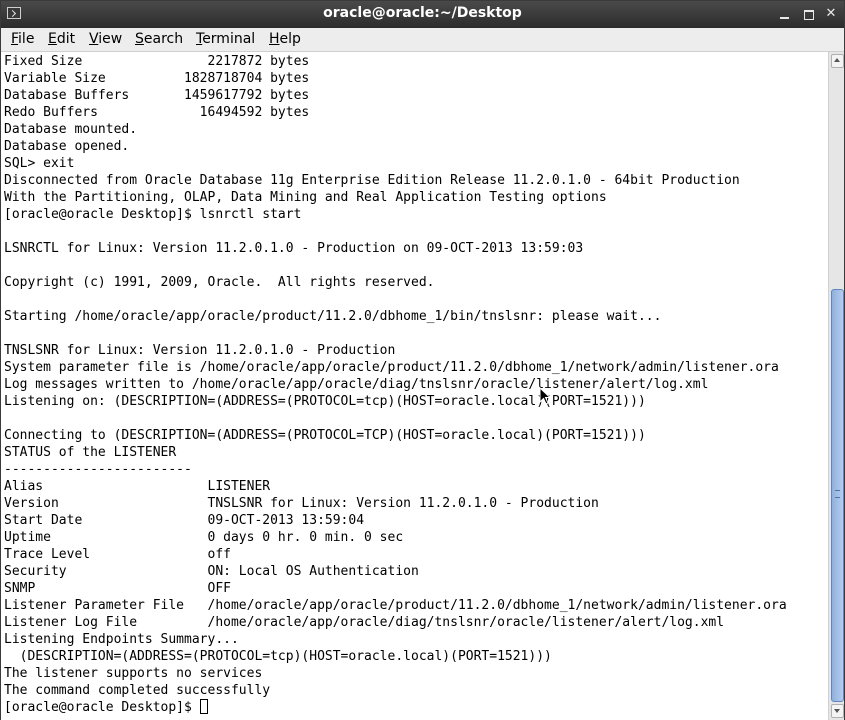 The width and height of the screenshot is (845, 720). What do you see at coordinates (545, 396) in the screenshot?
I see `mouse-pointer-icon` at bounding box center [545, 396].